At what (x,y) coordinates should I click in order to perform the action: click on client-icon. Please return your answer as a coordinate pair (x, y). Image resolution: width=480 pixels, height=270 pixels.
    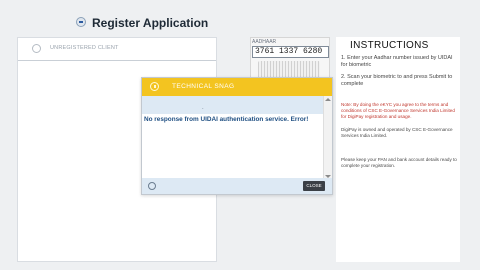
    Looking at the image, I should click on (36, 48).